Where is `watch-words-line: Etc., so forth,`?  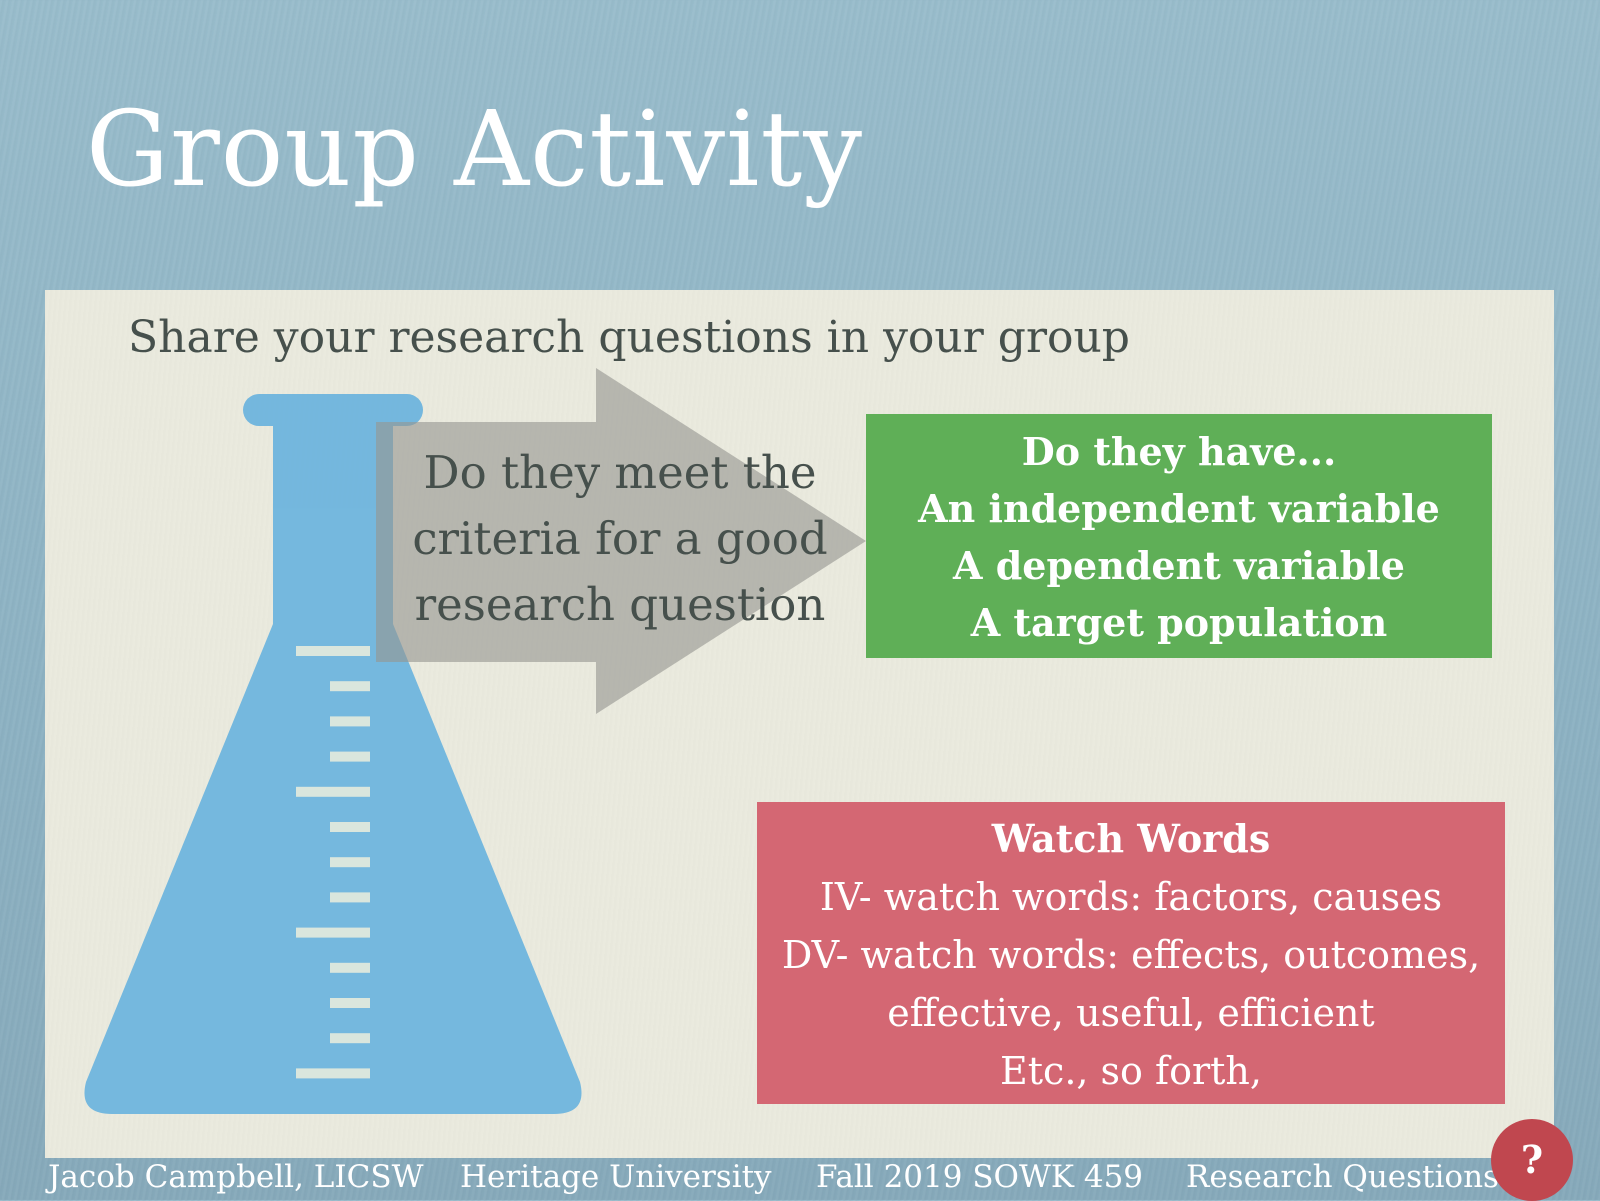
watch-words-line: Etc., so forth, is located at coordinates (1131, 1071).